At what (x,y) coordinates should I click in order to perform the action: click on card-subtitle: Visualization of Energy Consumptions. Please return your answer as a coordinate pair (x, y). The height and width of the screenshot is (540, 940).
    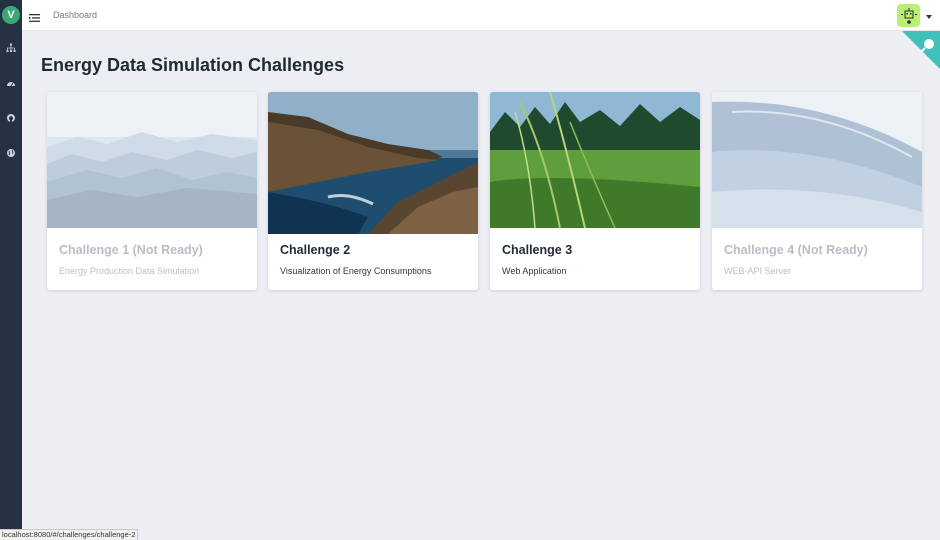
    Looking at the image, I should click on (356, 271).